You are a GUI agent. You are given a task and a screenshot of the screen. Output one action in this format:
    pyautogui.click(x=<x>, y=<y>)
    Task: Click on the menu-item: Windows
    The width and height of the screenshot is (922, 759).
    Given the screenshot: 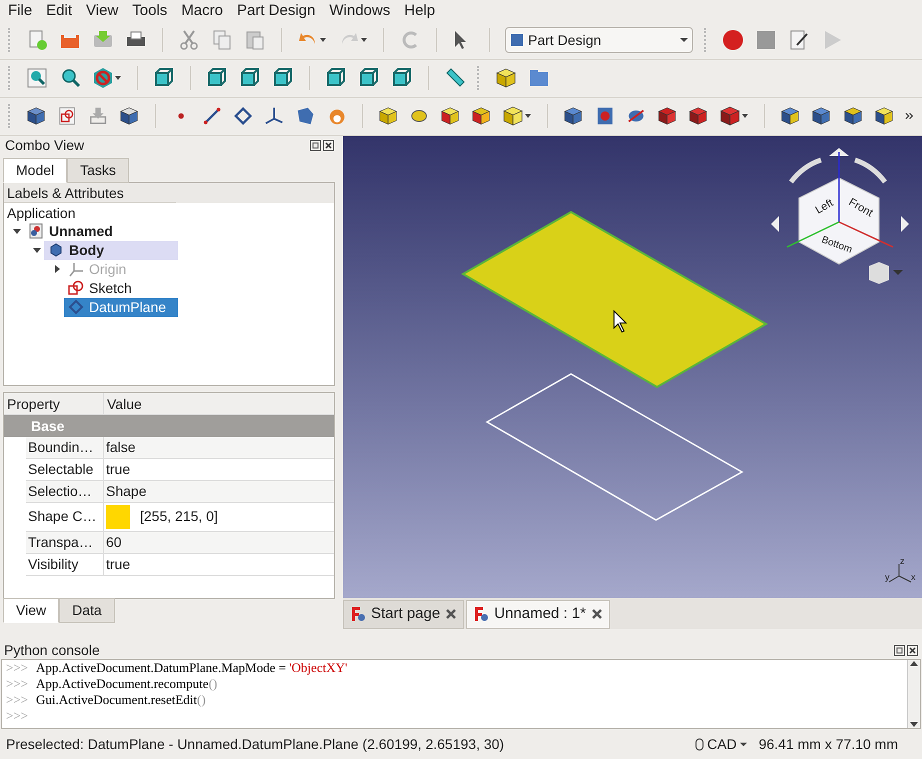 What is the action you would take?
    pyautogui.click(x=359, y=11)
    